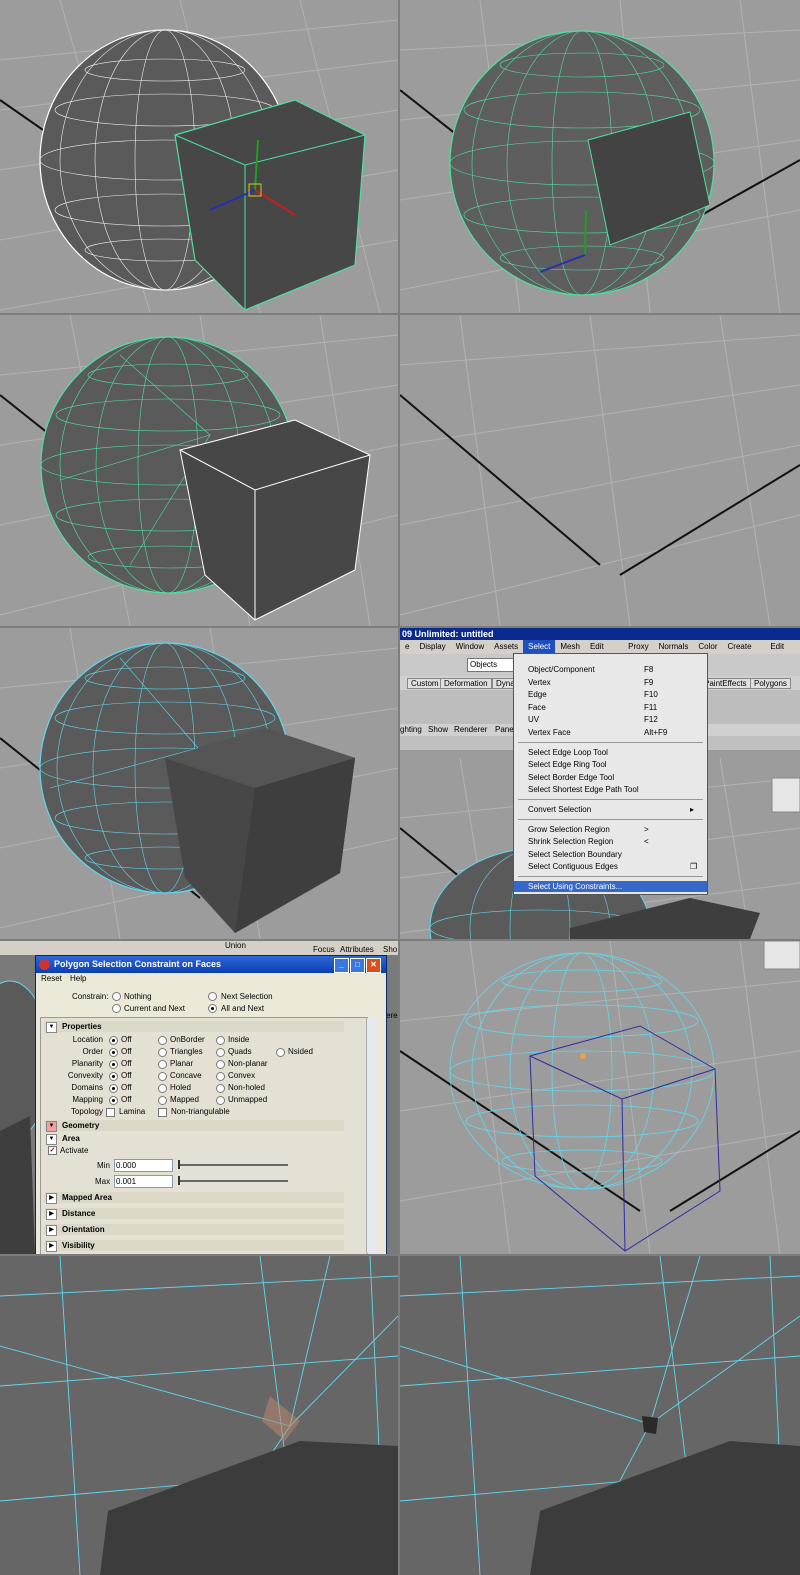 The width and height of the screenshot is (800, 1575). Describe the element at coordinates (78, 978) in the screenshot. I see `menu-help: Help` at that location.